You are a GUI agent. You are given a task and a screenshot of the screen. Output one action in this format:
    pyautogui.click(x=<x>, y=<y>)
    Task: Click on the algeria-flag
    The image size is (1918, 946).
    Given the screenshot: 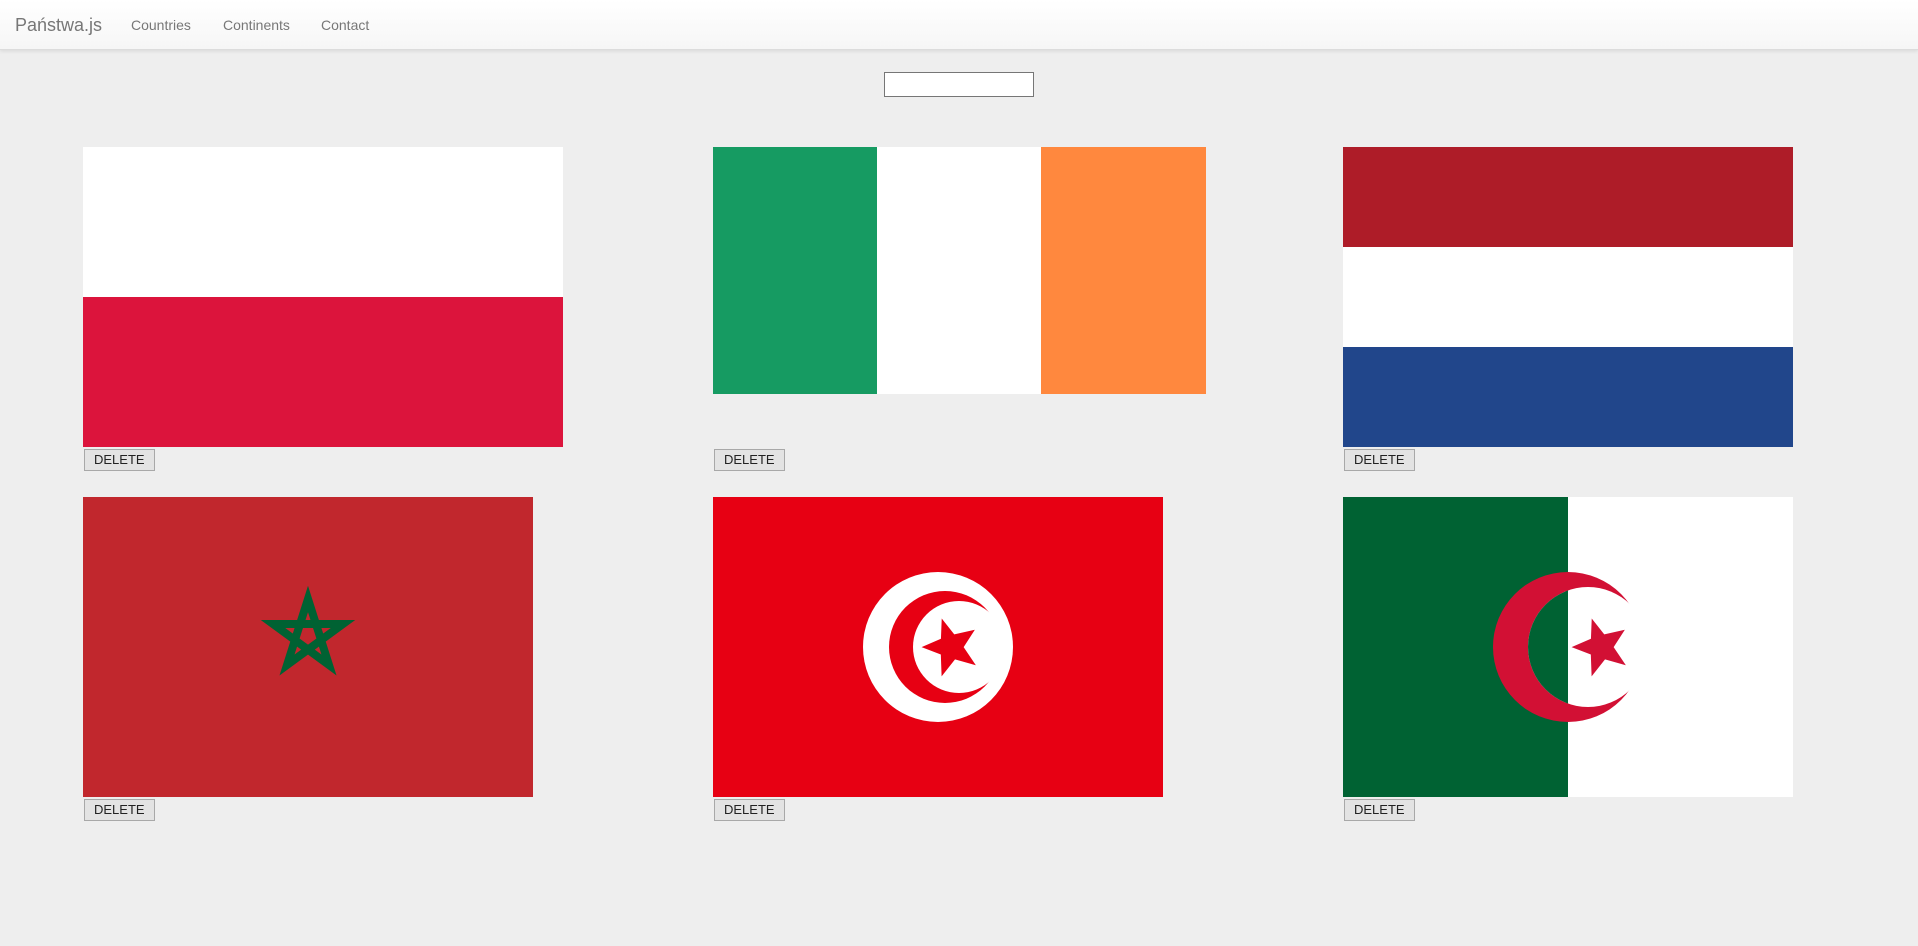 What is the action you would take?
    pyautogui.click(x=1568, y=647)
    